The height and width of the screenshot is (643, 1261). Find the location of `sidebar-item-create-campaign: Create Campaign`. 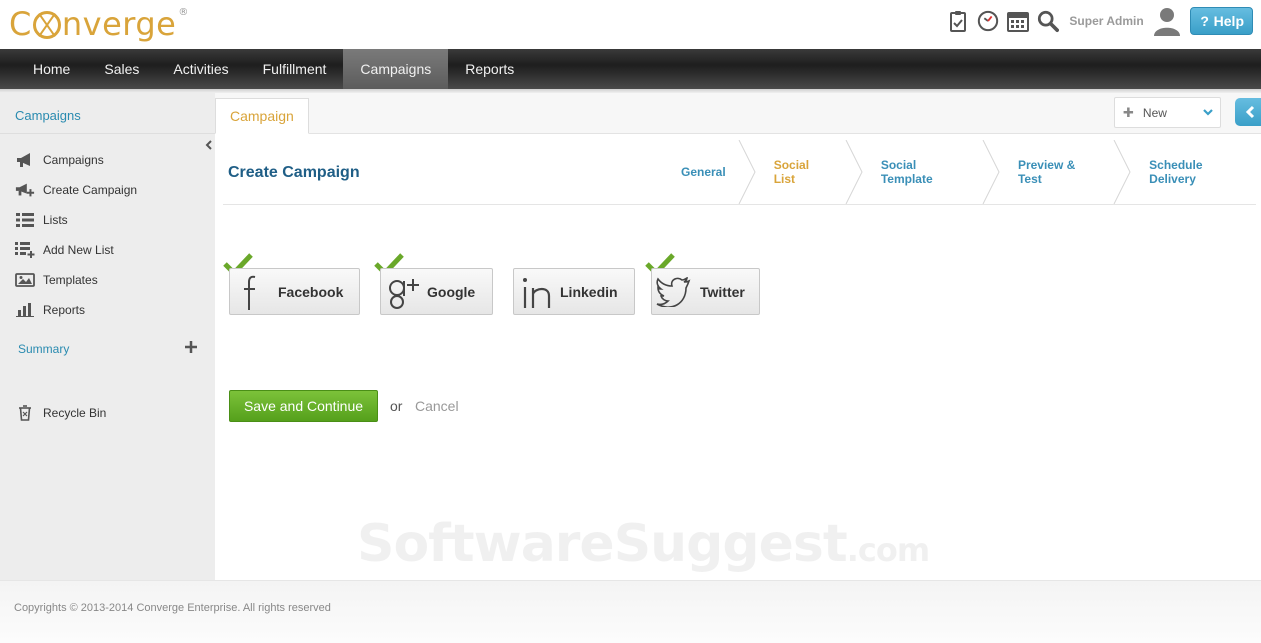

sidebar-item-create-campaign: Create Campaign is located at coordinates (76, 190).